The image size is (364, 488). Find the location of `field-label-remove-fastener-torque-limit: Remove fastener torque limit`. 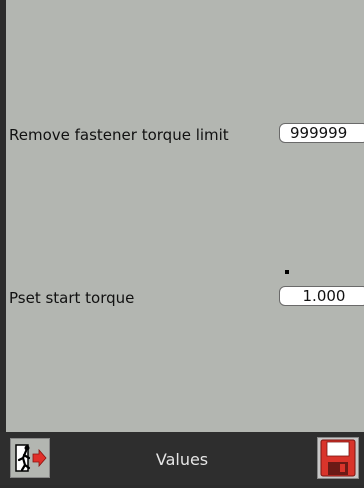

field-label-remove-fastener-torque-limit: Remove fastener torque limit is located at coordinates (119, 135).